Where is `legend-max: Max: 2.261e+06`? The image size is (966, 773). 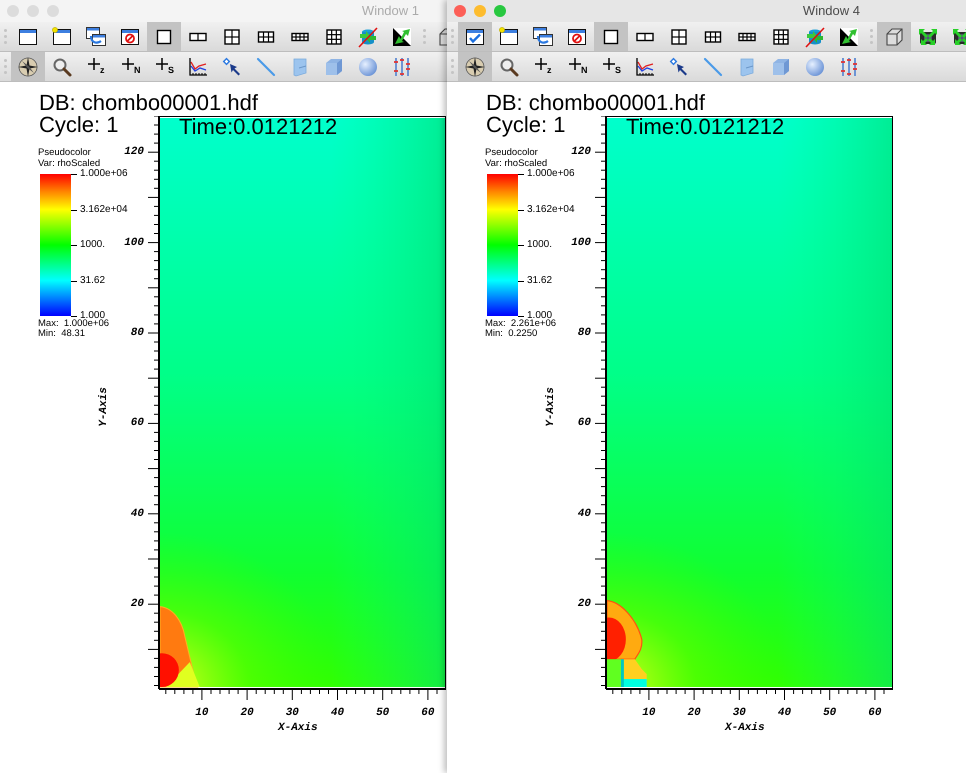 legend-max: Max: 2.261e+06 is located at coordinates (520, 324).